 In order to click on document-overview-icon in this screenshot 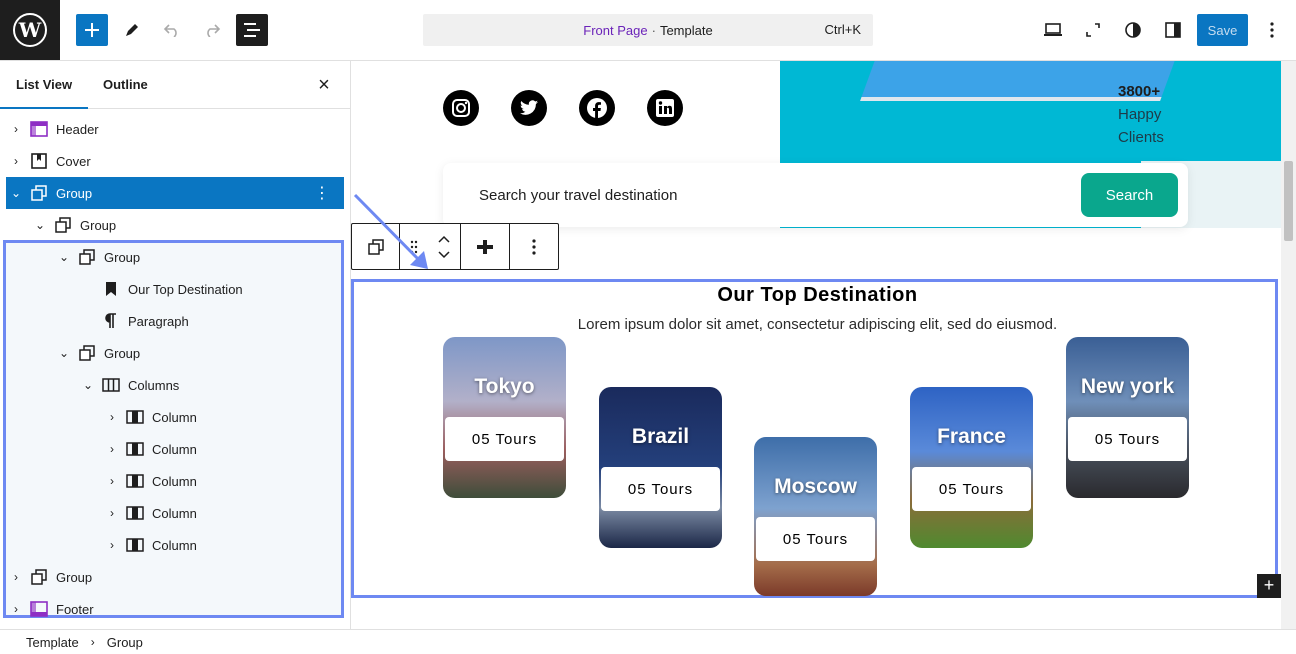, I will do `click(252, 30)`.